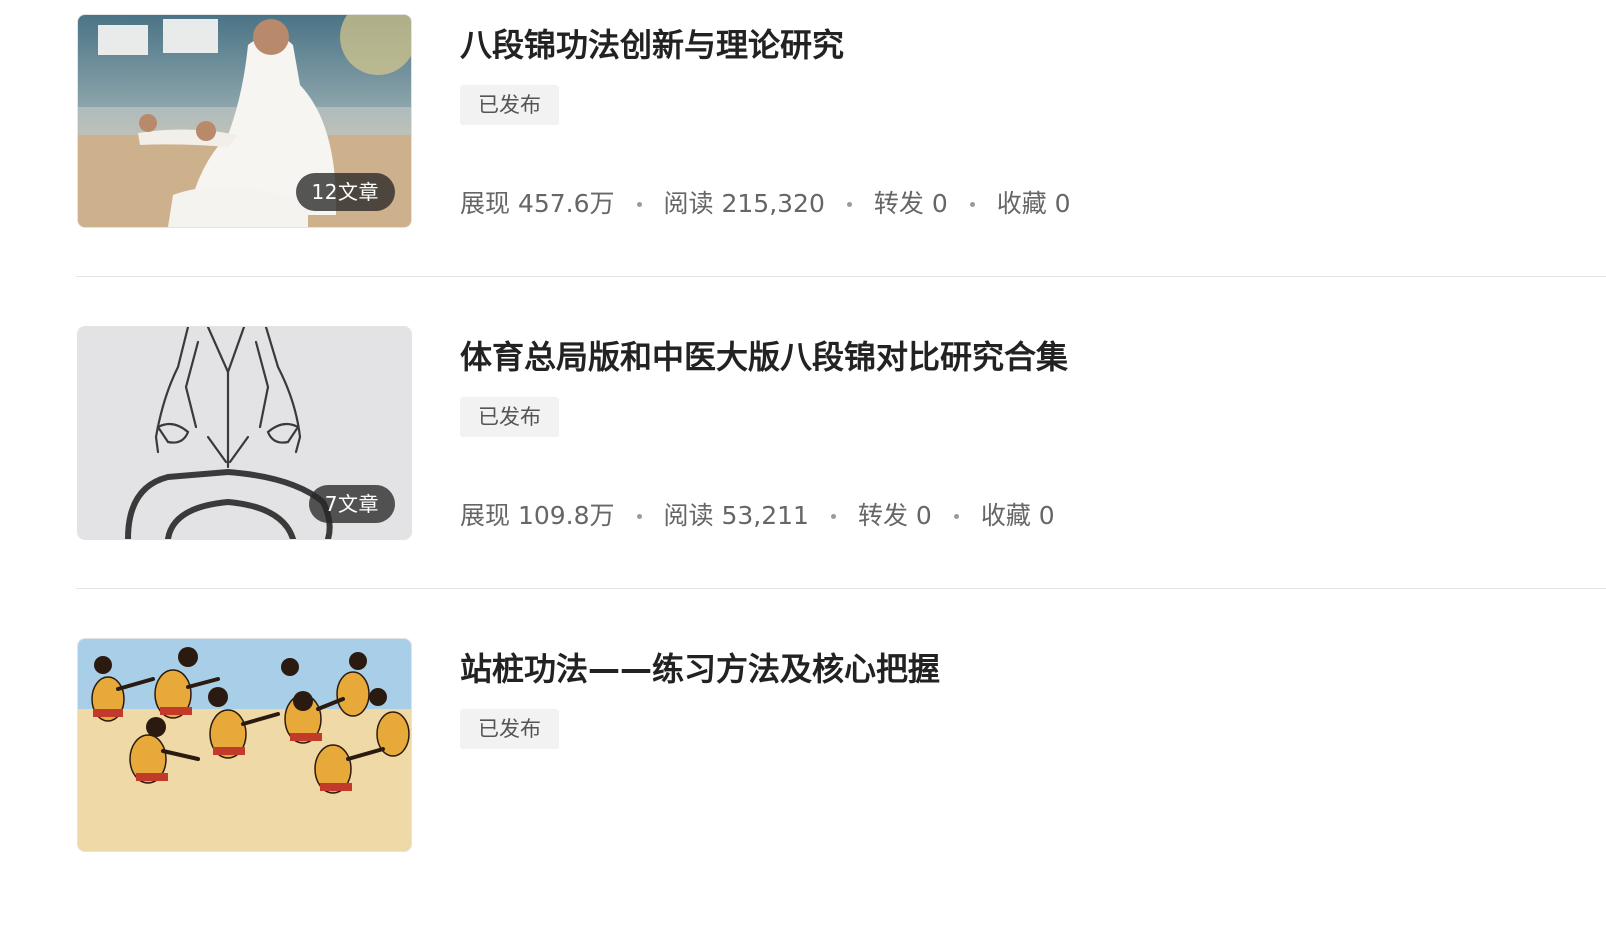 The width and height of the screenshot is (1606, 928). I want to click on collection-thumbnail, so click(244, 745).